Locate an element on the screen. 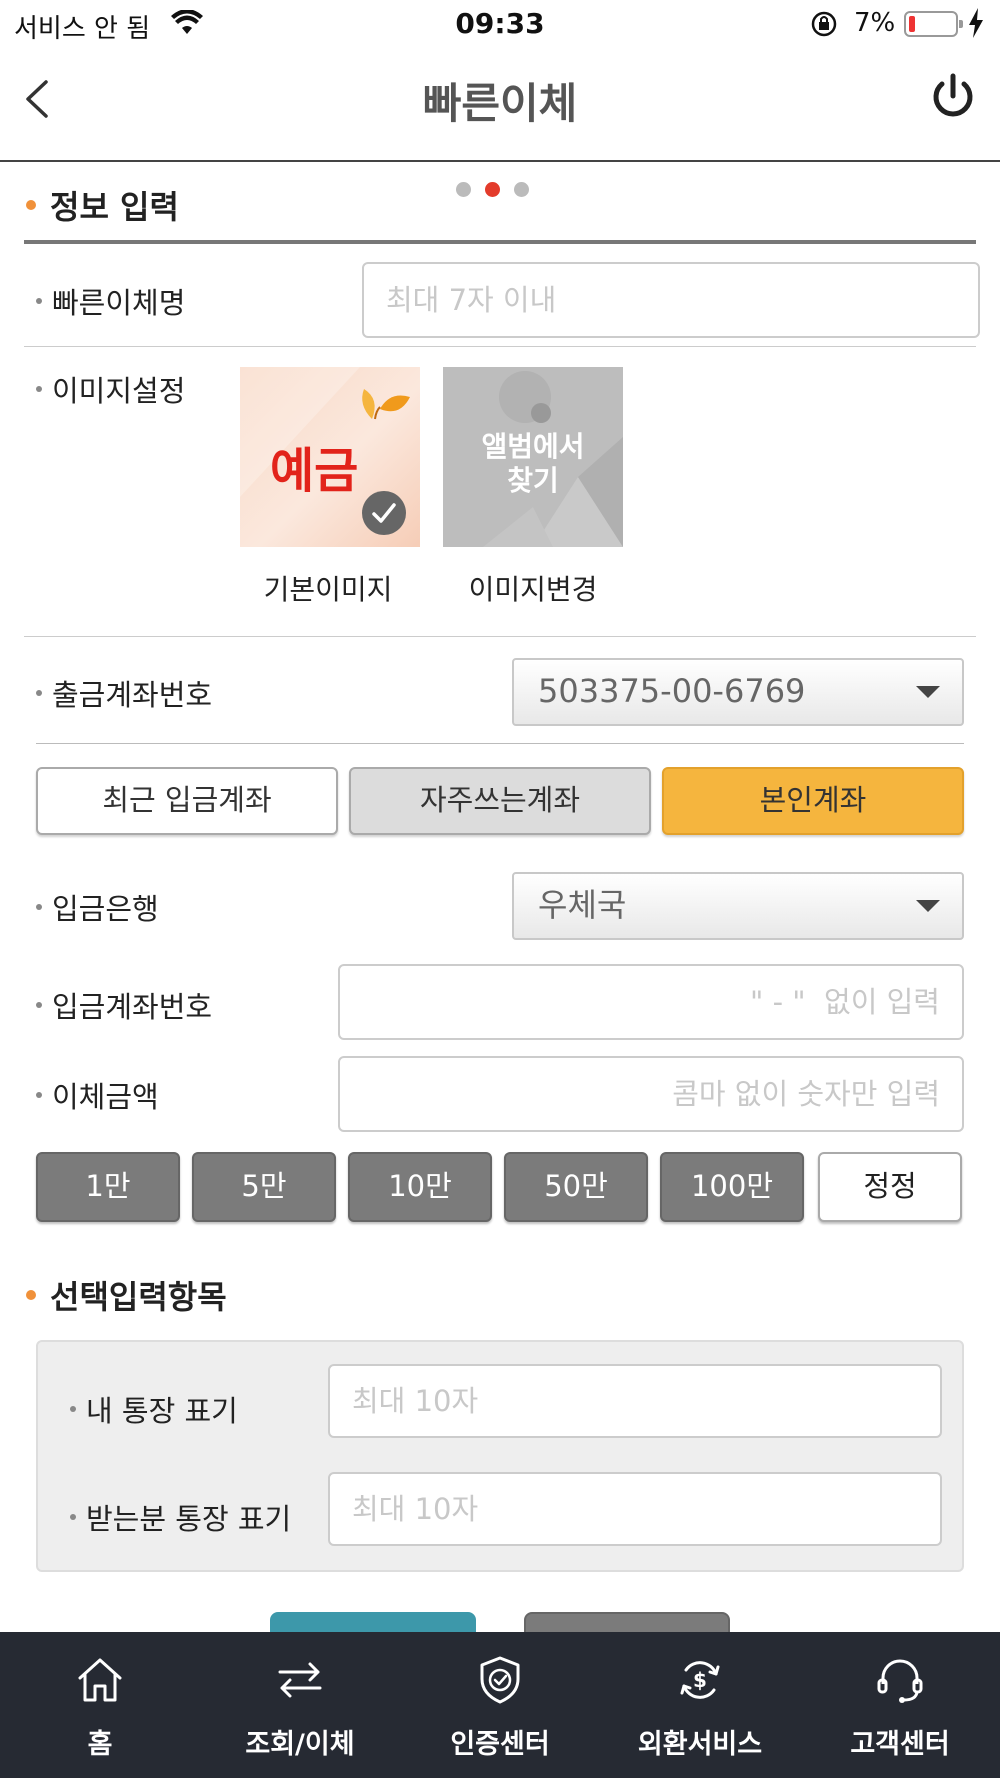 The width and height of the screenshot is (1000, 1778). my-passbook-memo-label: 내 통장 표기 is located at coordinates (154, 1409).